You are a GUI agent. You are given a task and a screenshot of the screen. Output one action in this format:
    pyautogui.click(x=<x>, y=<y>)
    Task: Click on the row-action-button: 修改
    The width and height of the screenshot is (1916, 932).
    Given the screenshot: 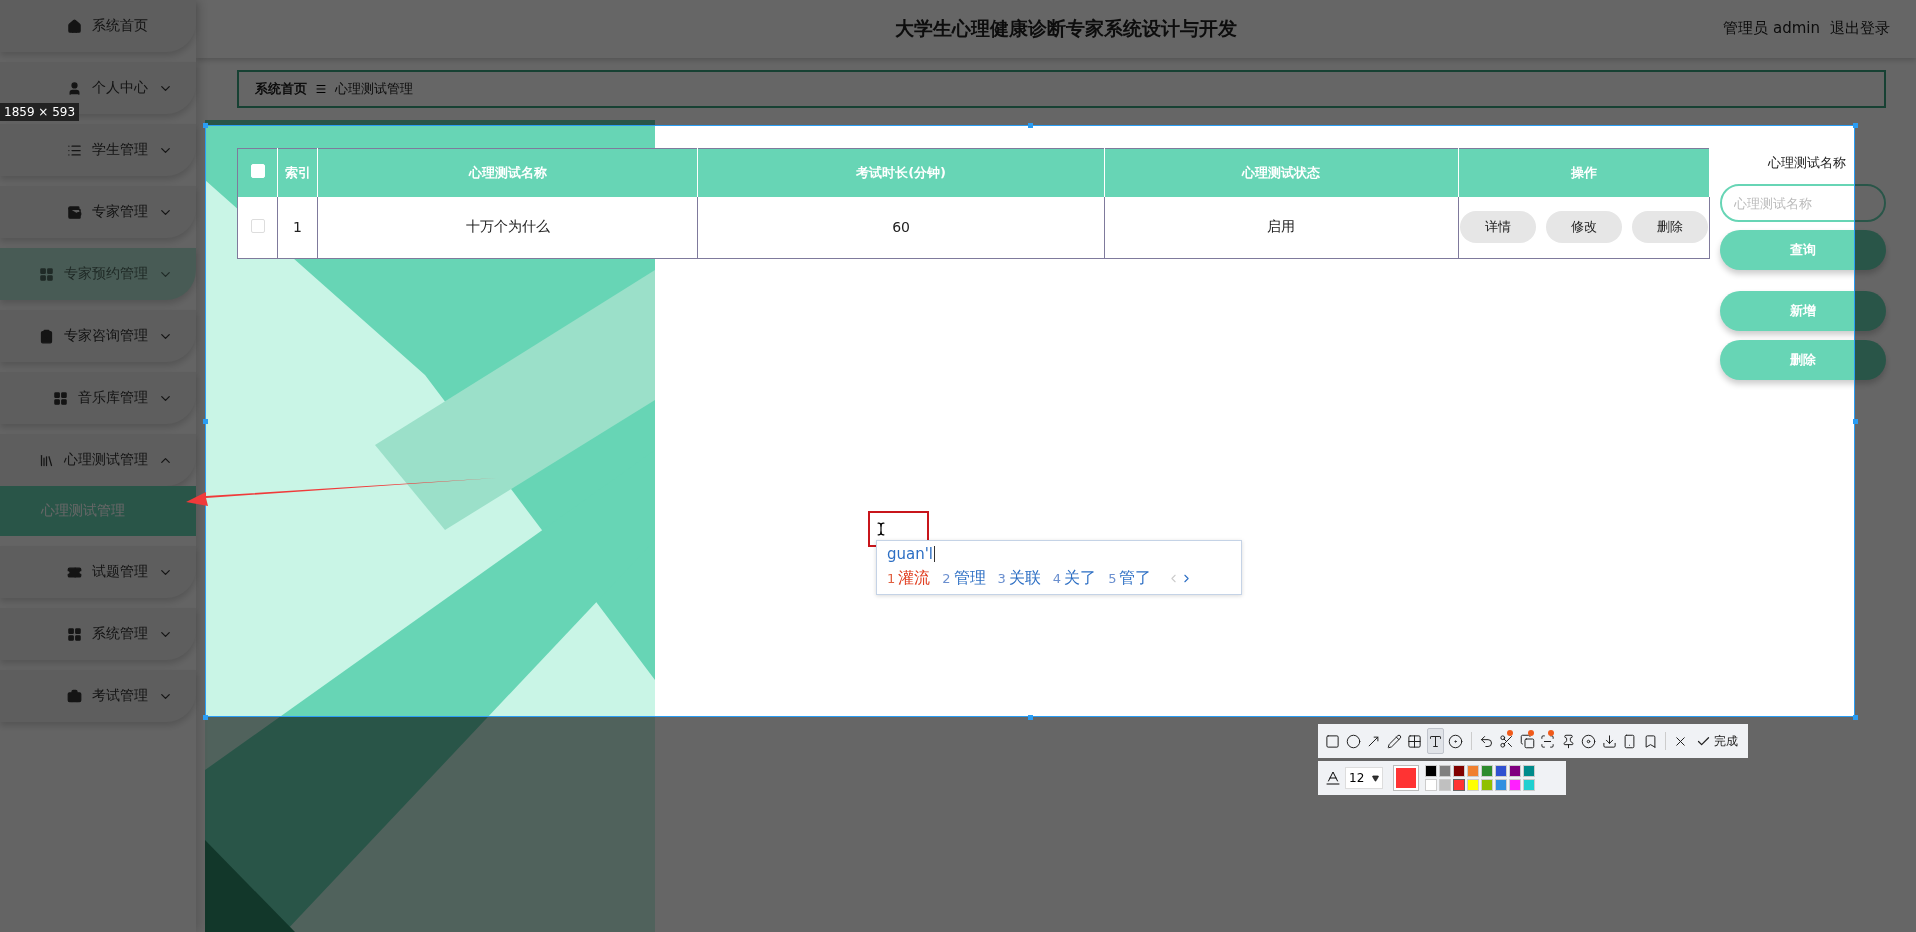 What is the action you would take?
    pyautogui.click(x=1584, y=227)
    